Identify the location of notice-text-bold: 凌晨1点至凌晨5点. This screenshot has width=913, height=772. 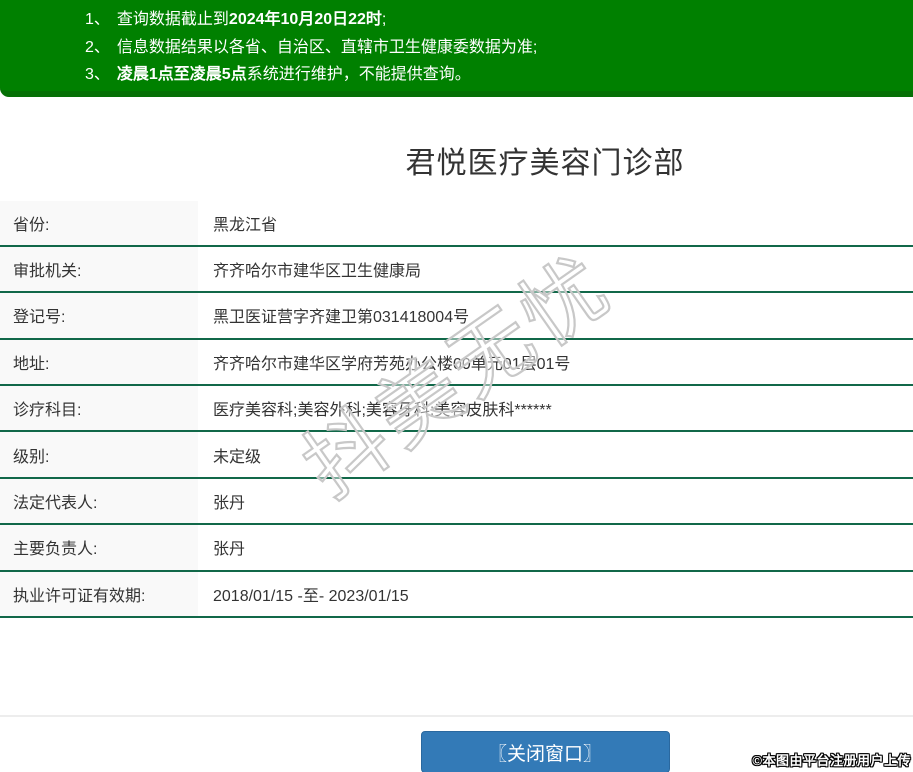
(181, 74).